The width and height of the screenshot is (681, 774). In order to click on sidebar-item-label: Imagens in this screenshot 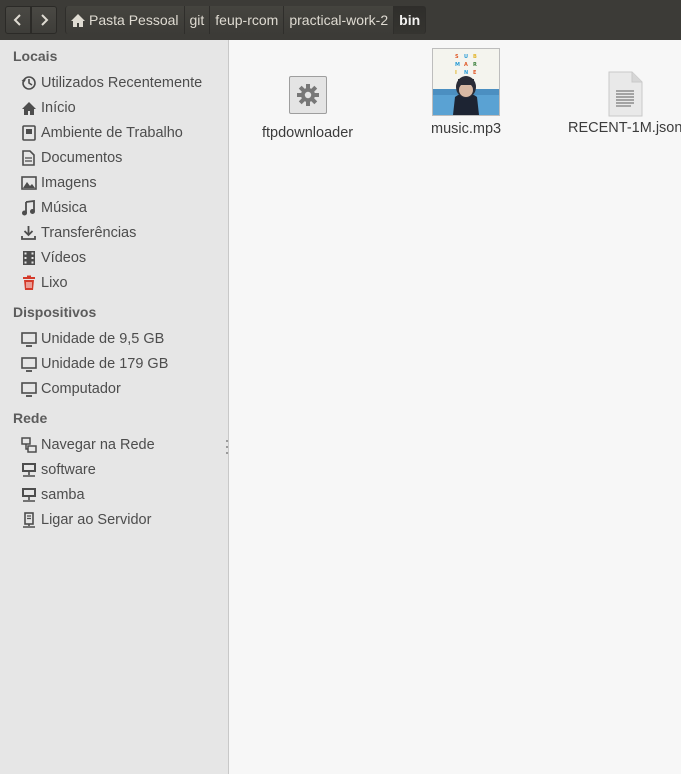, I will do `click(69, 183)`.